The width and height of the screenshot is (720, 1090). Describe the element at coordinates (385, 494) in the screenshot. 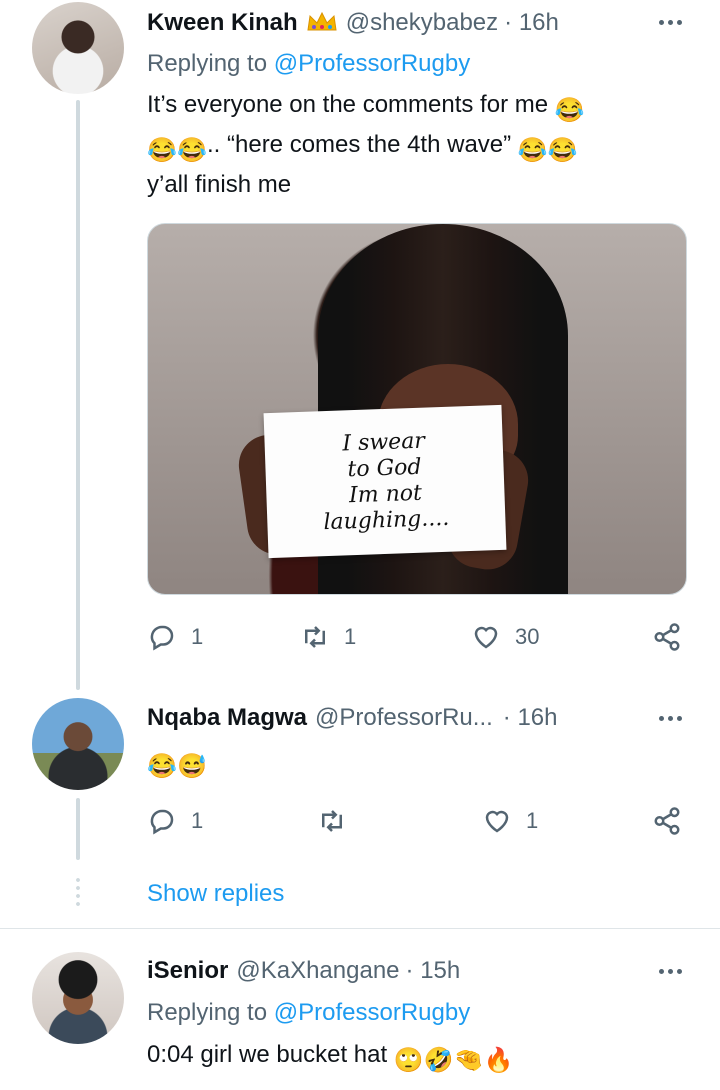

I see `image-sign-text: Im not` at that location.